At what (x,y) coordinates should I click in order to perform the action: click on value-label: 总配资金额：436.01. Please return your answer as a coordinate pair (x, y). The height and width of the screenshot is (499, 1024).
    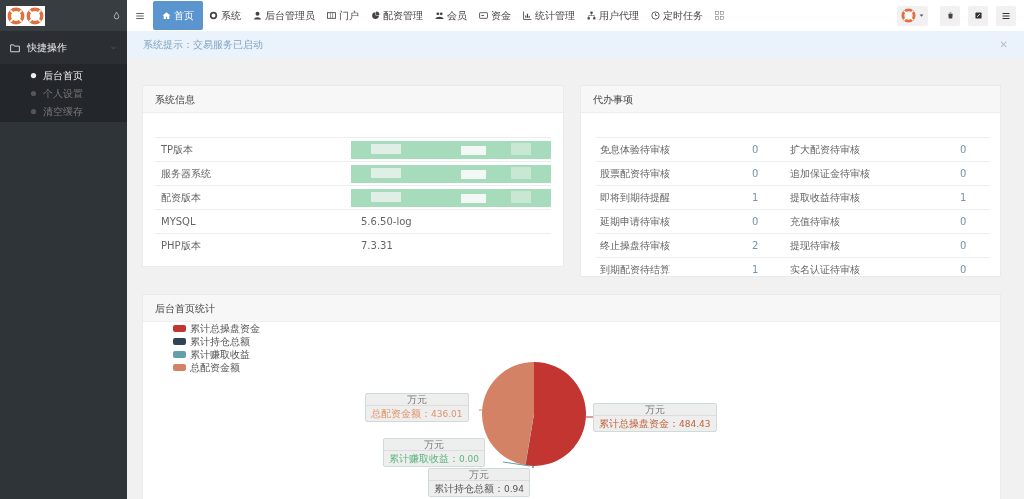
    Looking at the image, I should click on (417, 414).